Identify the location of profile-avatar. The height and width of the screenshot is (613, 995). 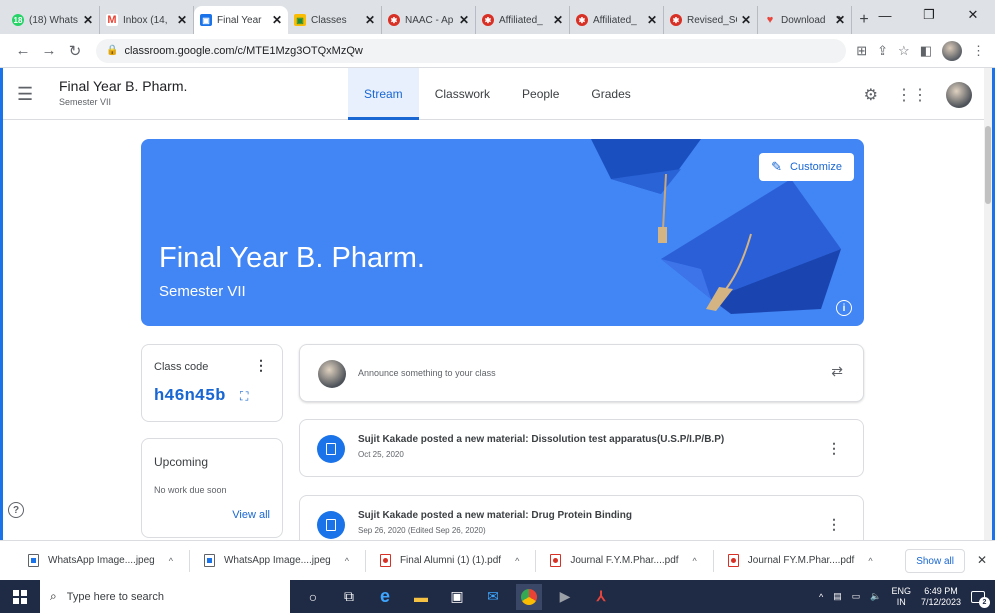
(952, 50).